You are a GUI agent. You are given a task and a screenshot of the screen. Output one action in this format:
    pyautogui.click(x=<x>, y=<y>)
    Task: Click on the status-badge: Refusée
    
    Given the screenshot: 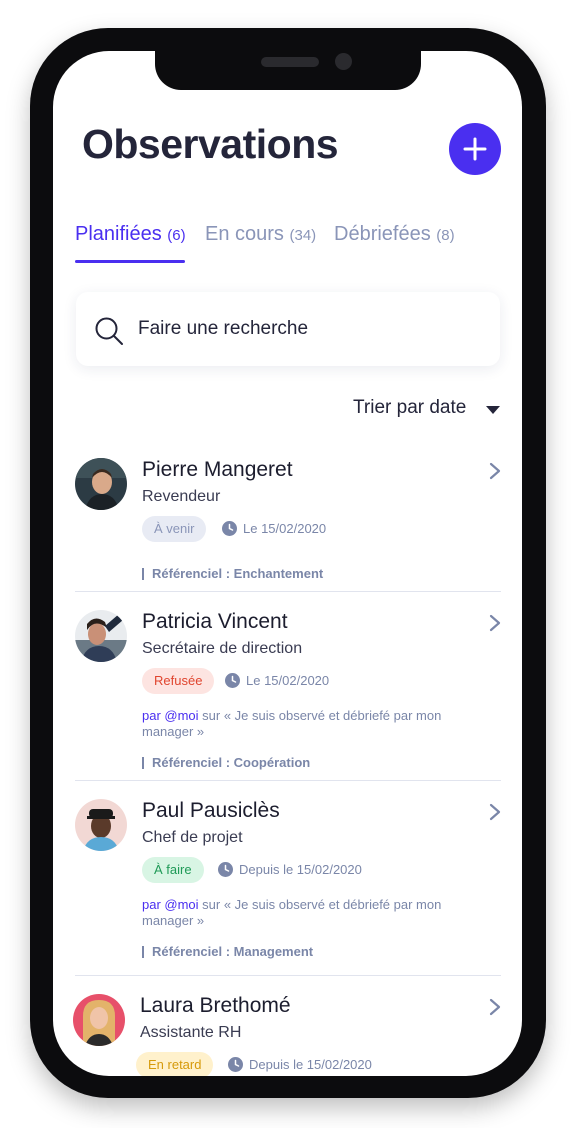 What is the action you would take?
    pyautogui.click(x=178, y=681)
    